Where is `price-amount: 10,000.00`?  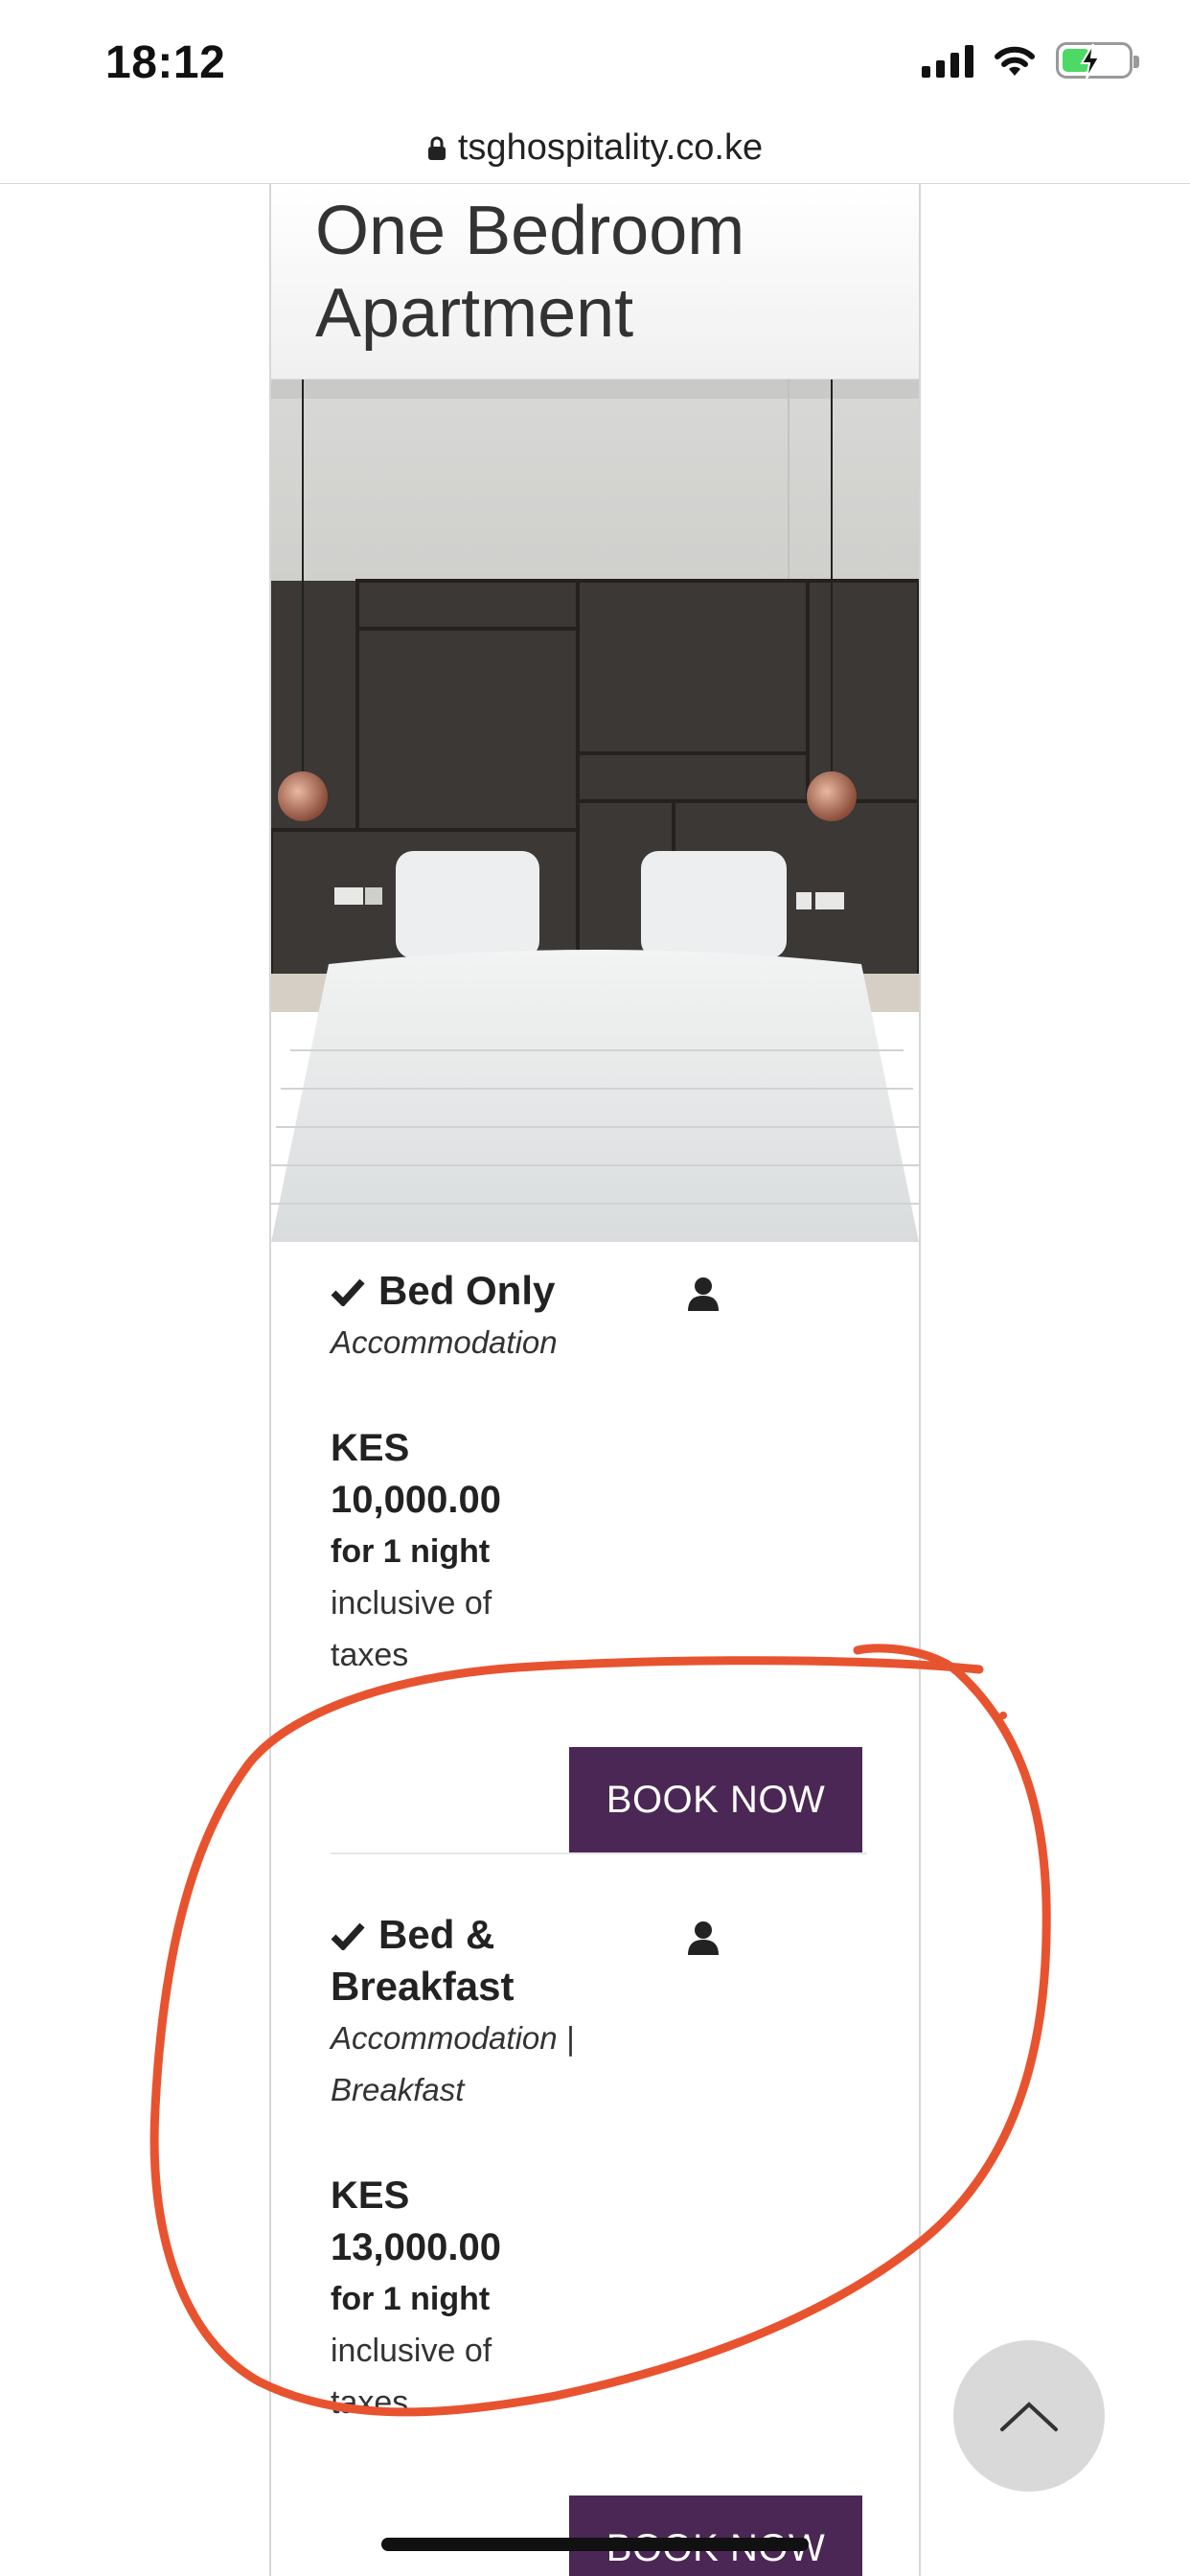 price-amount: 10,000.00 is located at coordinates (416, 1500).